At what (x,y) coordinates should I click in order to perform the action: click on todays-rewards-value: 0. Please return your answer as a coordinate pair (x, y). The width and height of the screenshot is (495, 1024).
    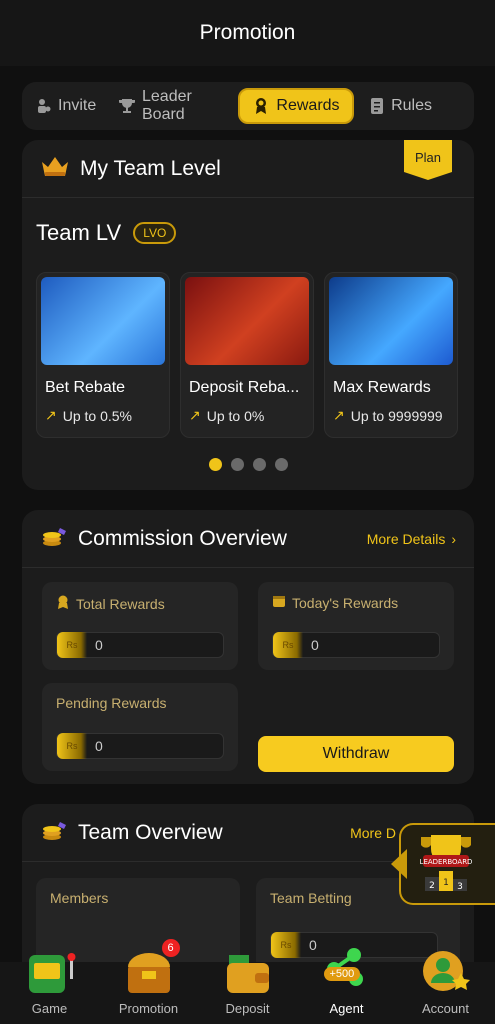
    Looking at the image, I should click on (315, 645).